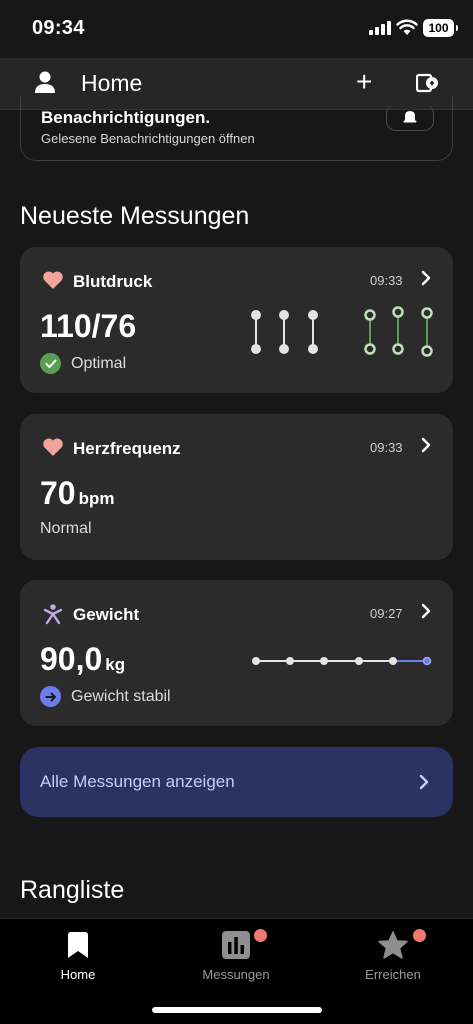  Describe the element at coordinates (236, 653) in the screenshot. I see `weight-card: Gewicht 09:27 90,0 kg Gewicht stabil` at that location.